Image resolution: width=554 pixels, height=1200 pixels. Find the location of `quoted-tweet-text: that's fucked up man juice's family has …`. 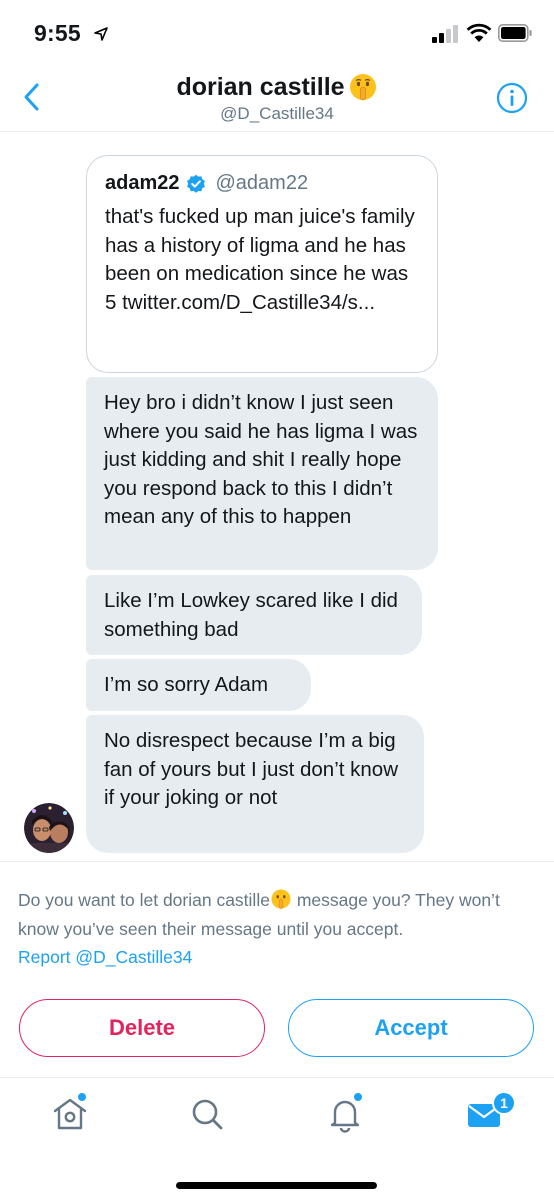

quoted-tweet-text: that's fucked up man juice's family has … is located at coordinates (260, 259).